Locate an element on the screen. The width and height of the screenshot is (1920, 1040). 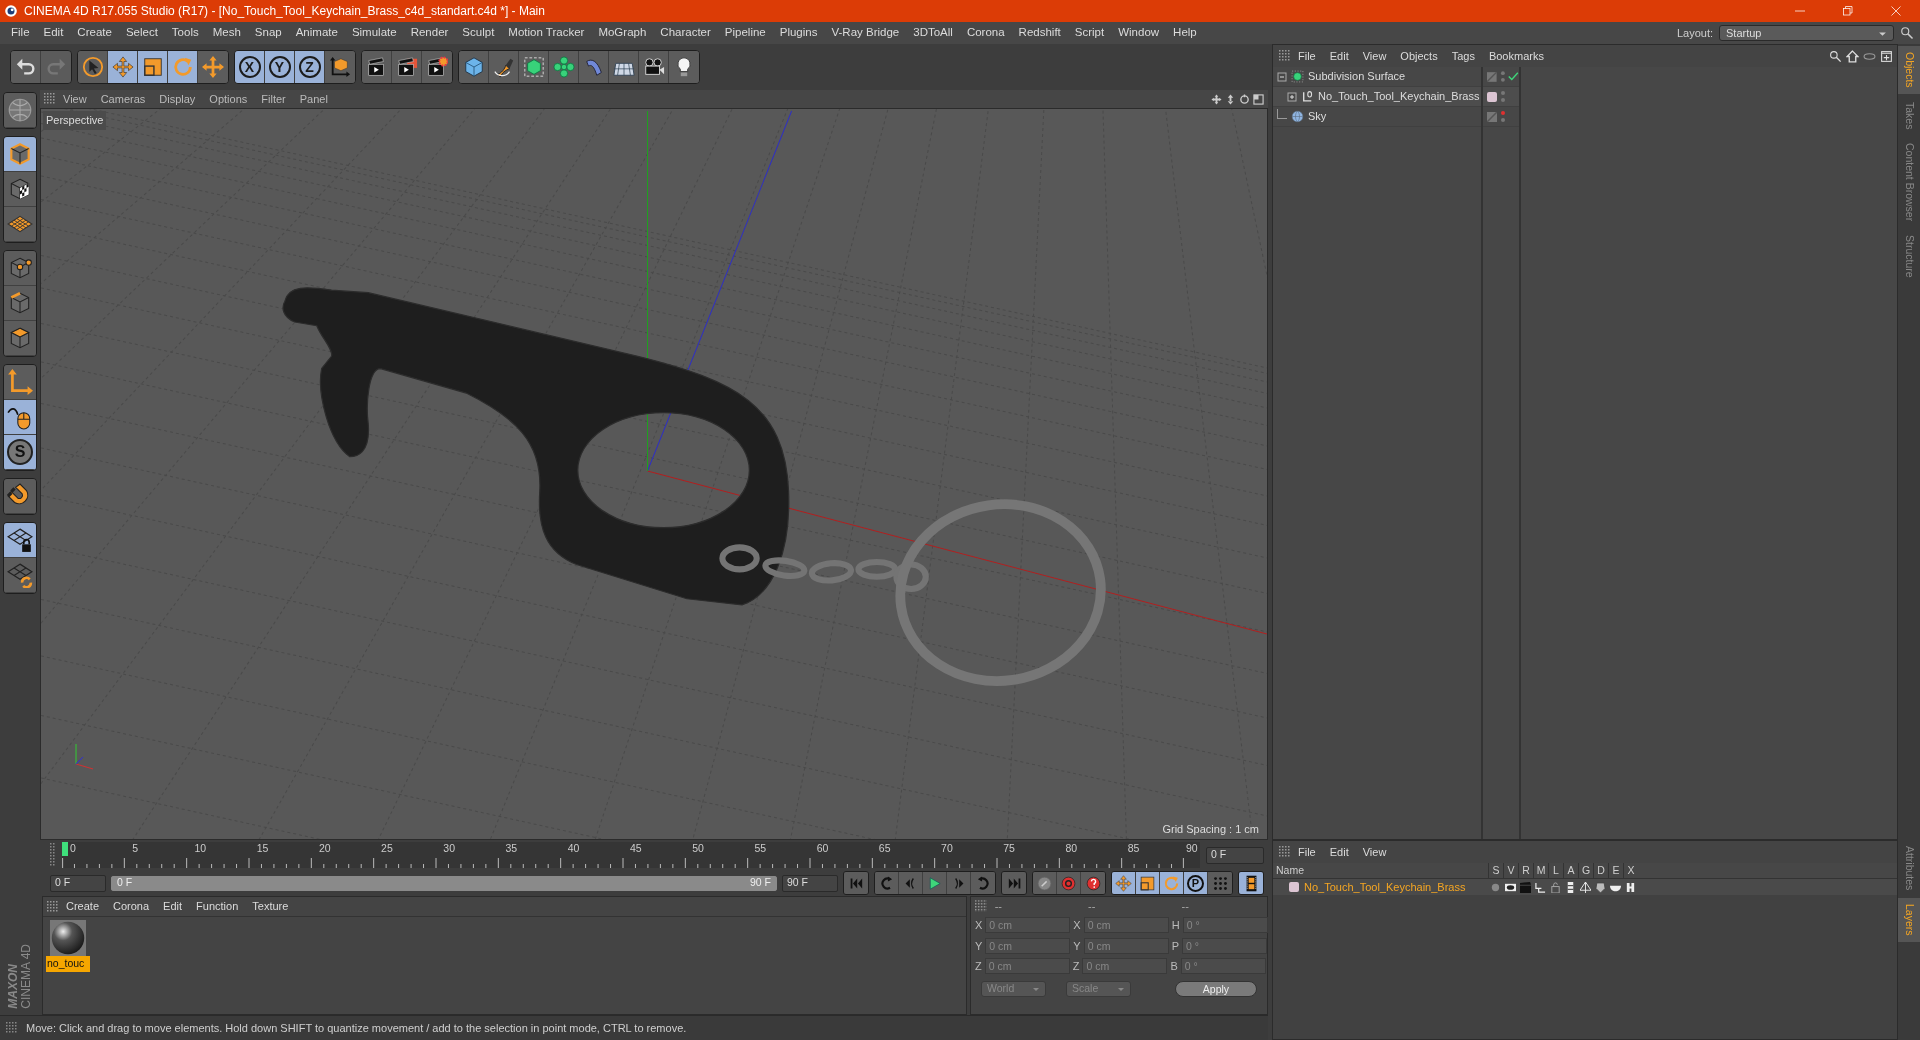
side-tab: Objects is located at coordinates (1909, 70).